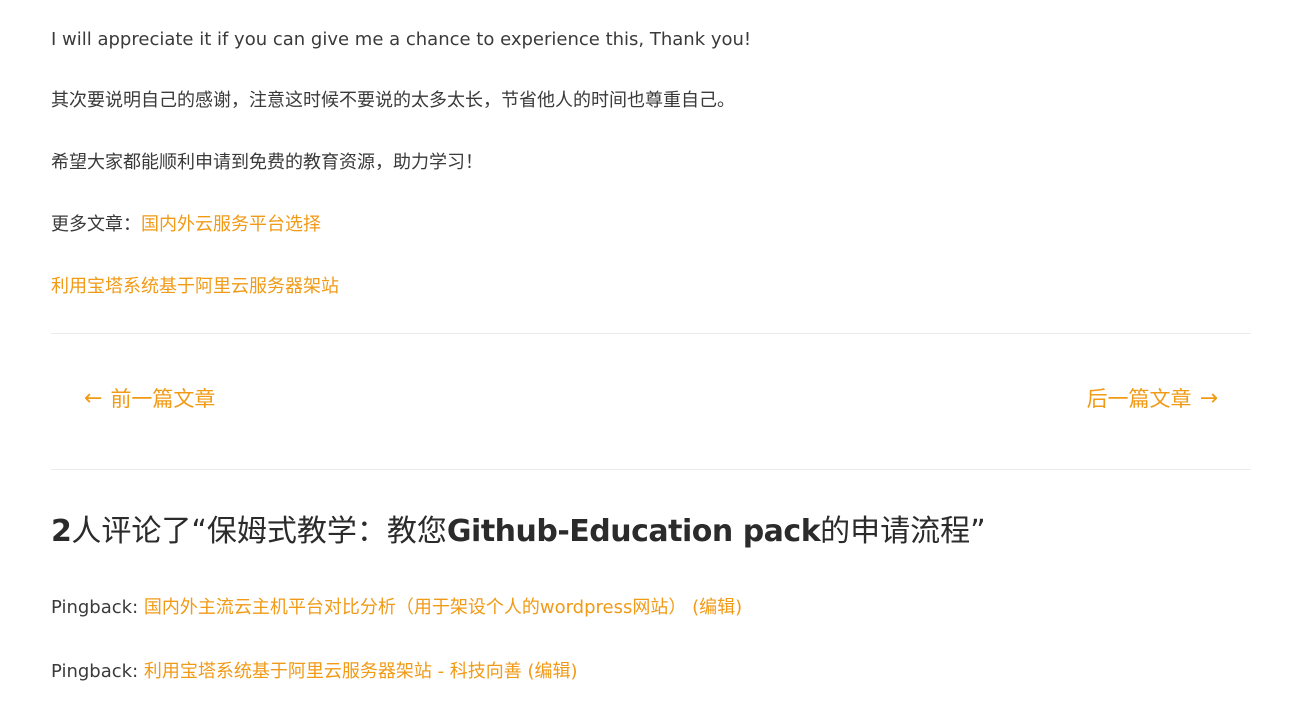  What do you see at coordinates (903, 531) in the screenshot?
I see `comments-title-suffix: 的申请流程”` at bounding box center [903, 531].